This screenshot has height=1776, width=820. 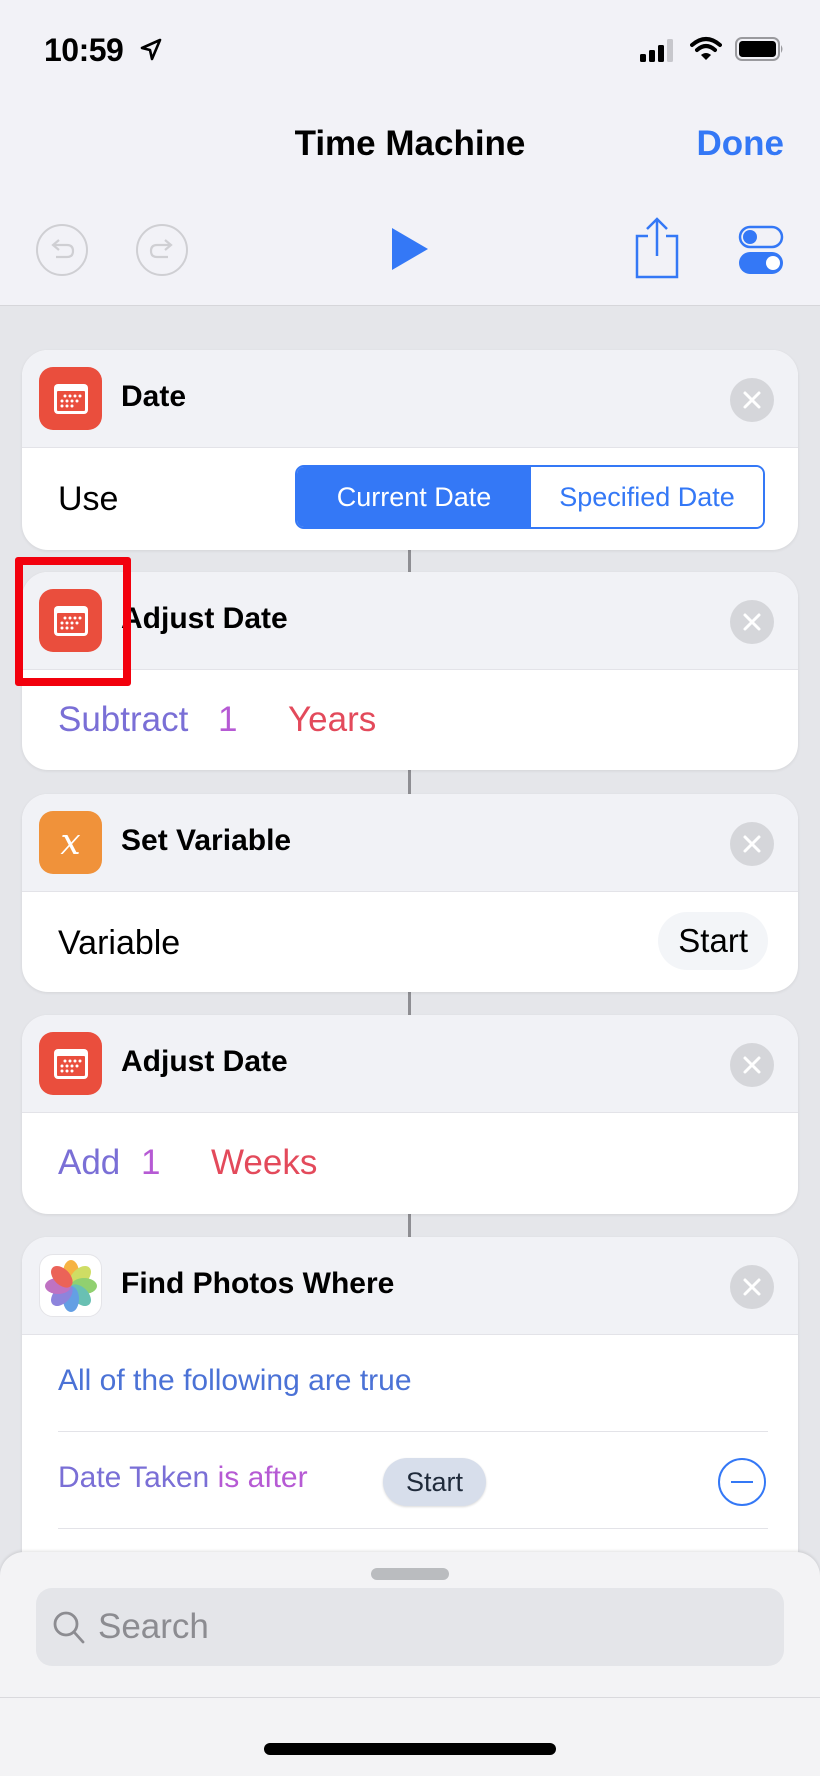 I want to click on filter-condition: Date Taken is after, so click(x=183, y=1478).